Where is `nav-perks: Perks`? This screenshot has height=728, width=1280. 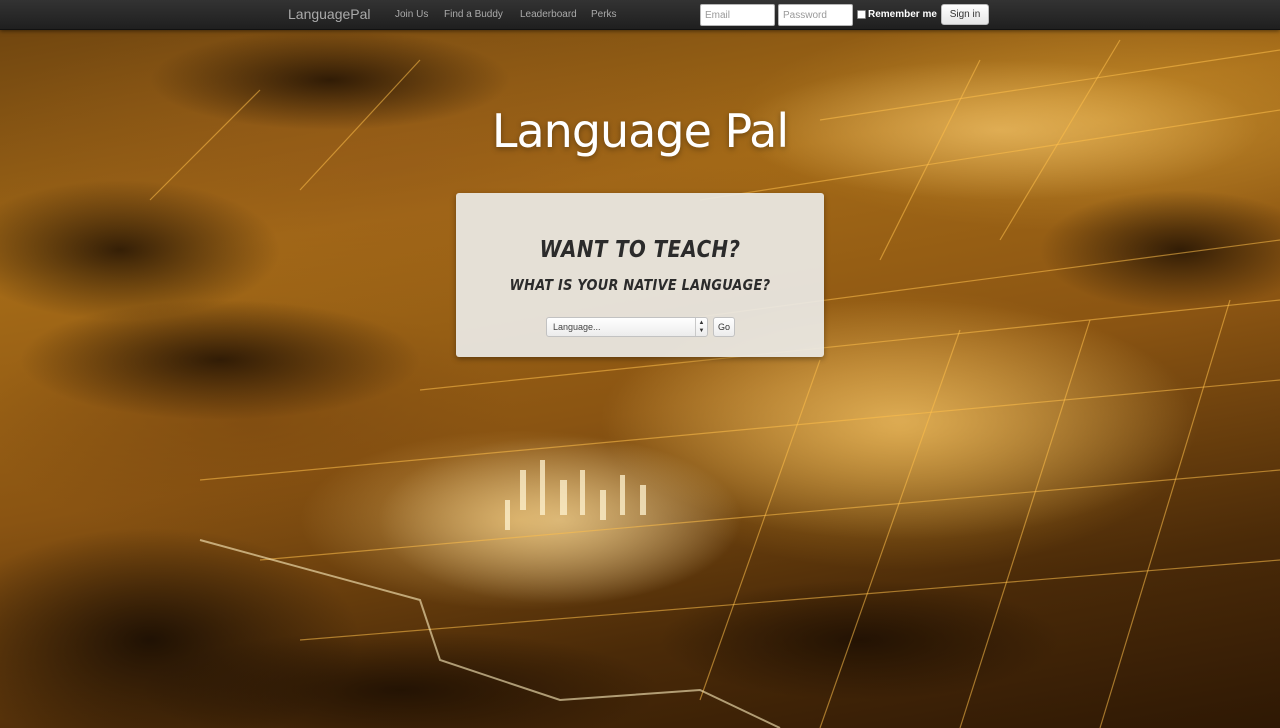 nav-perks: Perks is located at coordinates (604, 14).